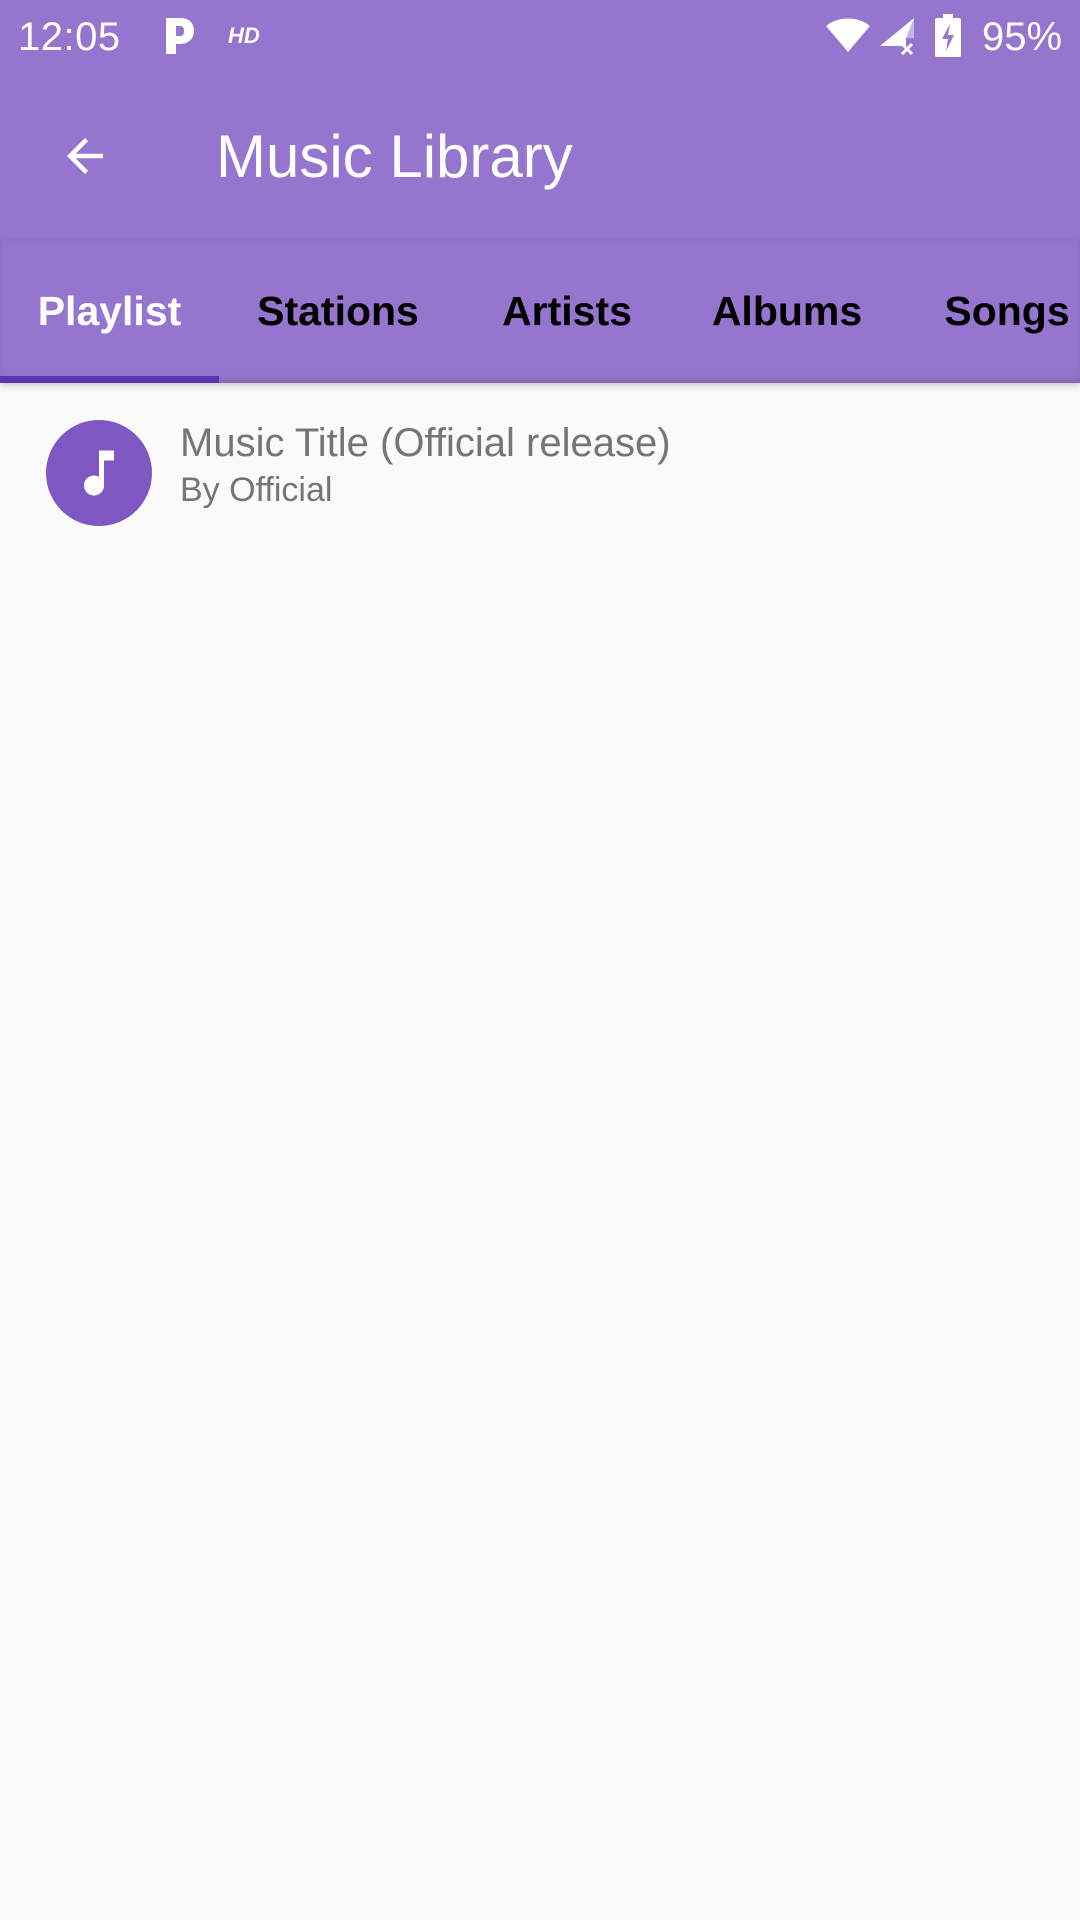 The image size is (1080, 1920). What do you see at coordinates (180, 36) in the screenshot?
I see `p-app-icon` at bounding box center [180, 36].